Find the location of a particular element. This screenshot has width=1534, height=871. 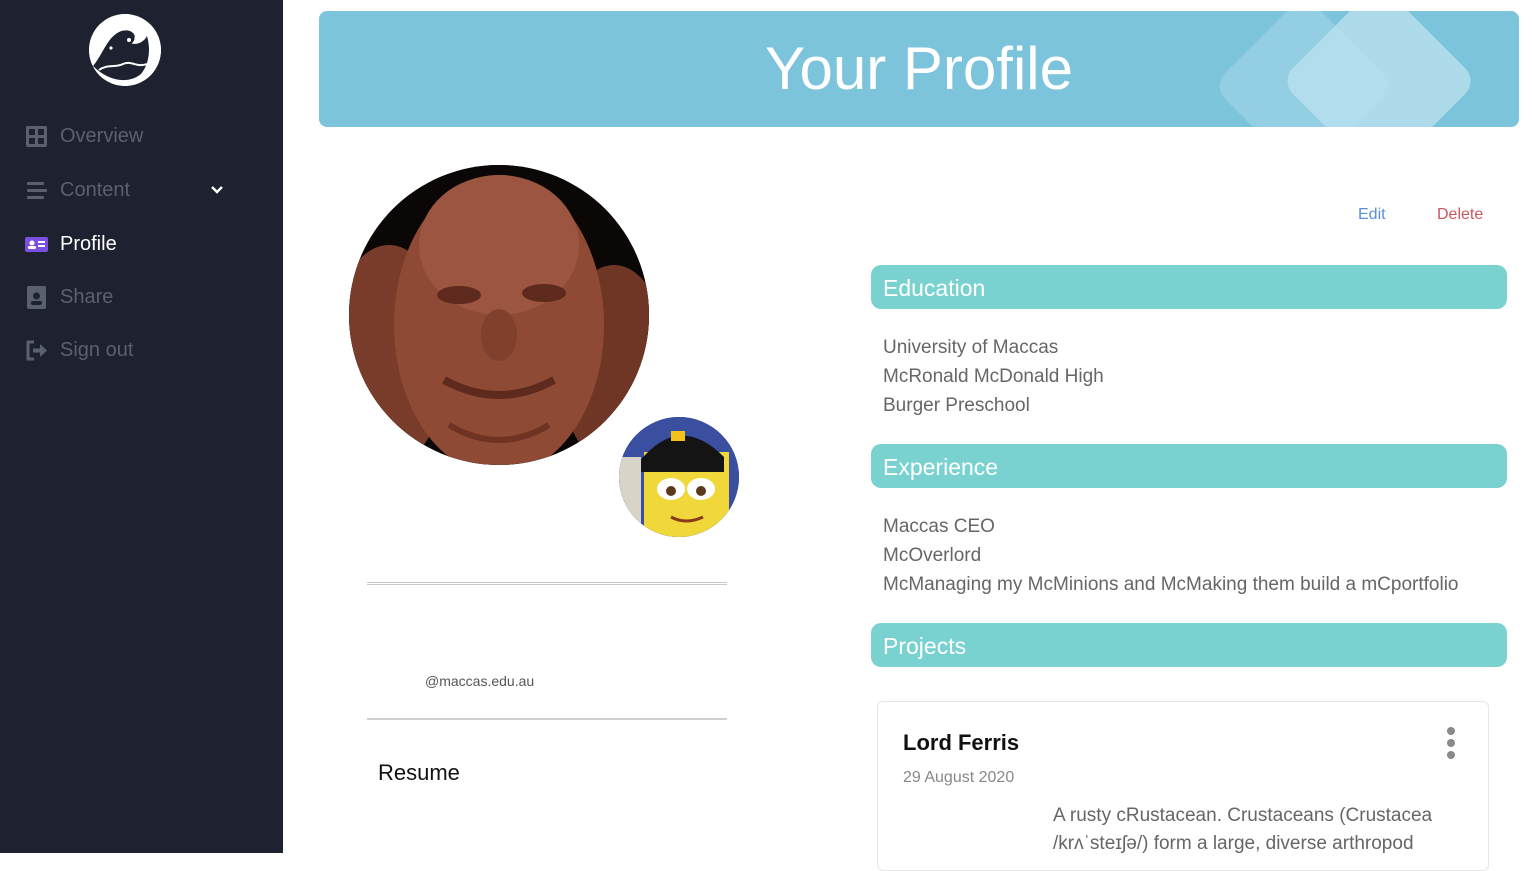

page-title: Your Profile is located at coordinates (919, 68).